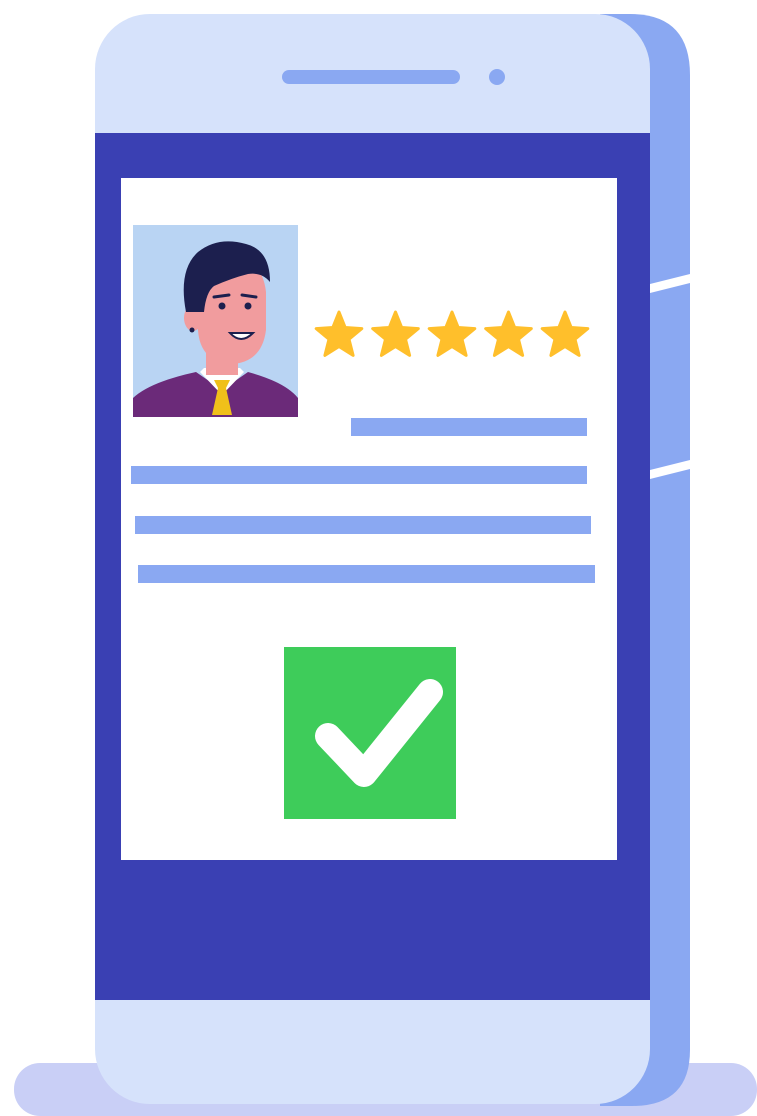 This screenshot has height=1116, width=757. Describe the element at coordinates (222, 306) in the screenshot. I see `avatar-eye-left` at that location.